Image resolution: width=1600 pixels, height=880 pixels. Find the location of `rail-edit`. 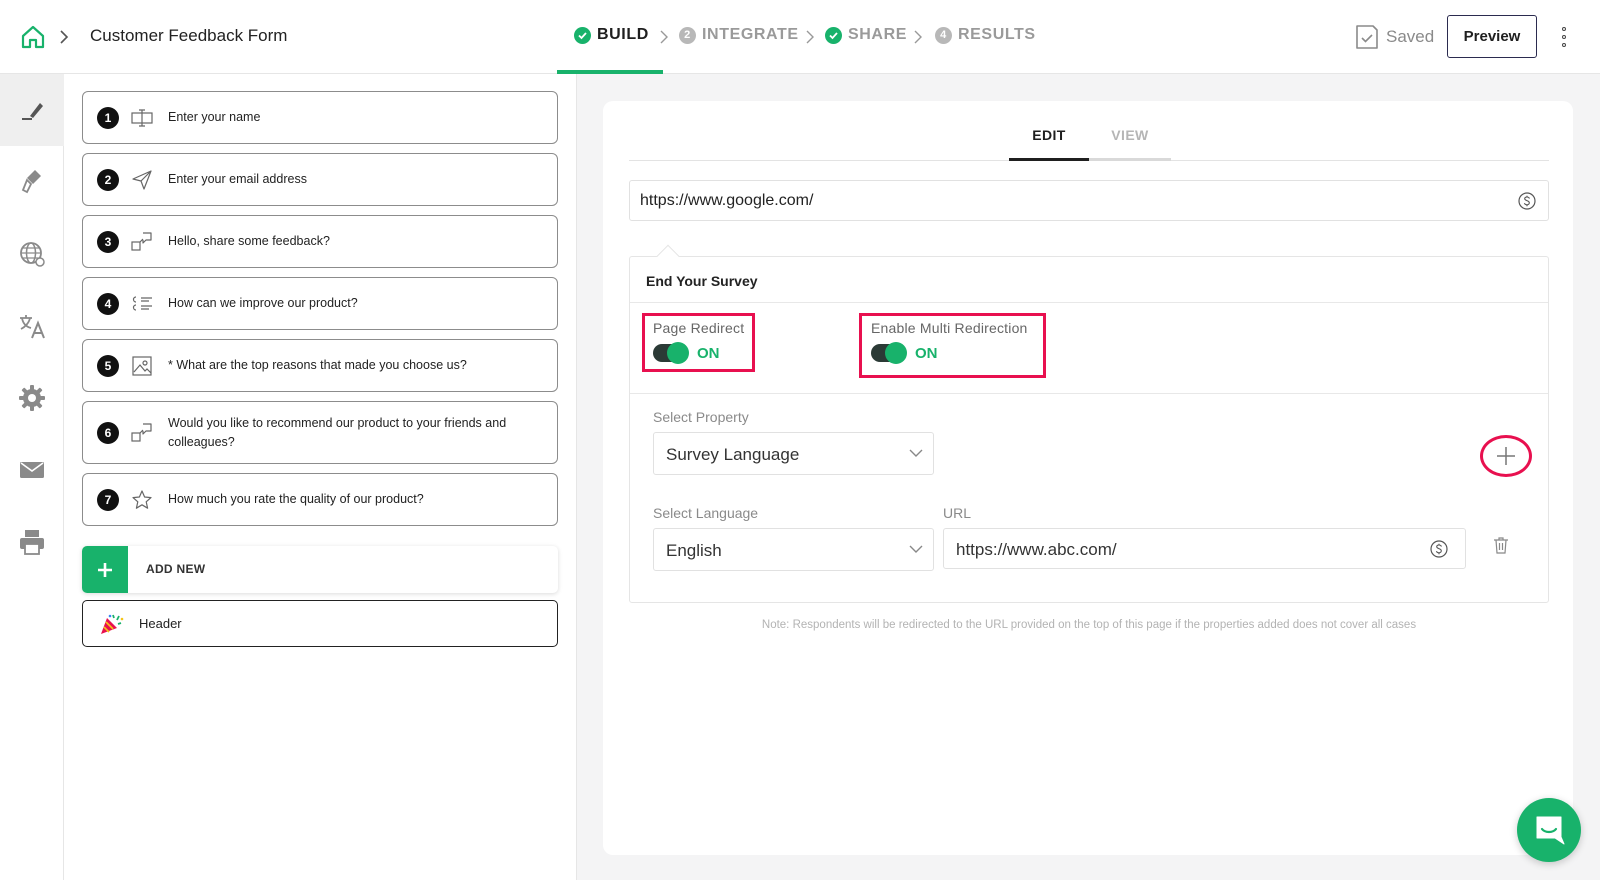

rail-edit is located at coordinates (32, 110).